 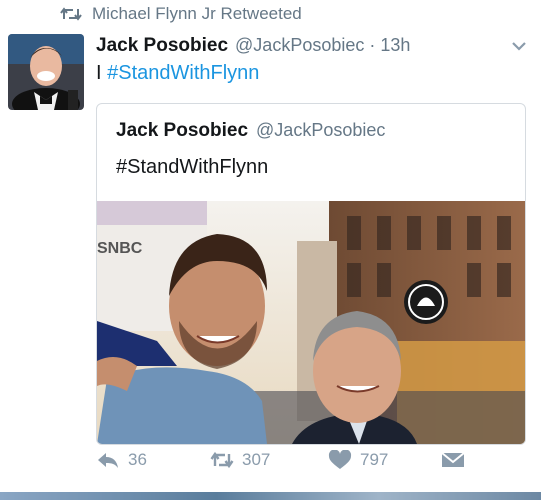 I want to click on retweet-banner-text: Michael Flynn Jr Retweeted, so click(x=197, y=14).